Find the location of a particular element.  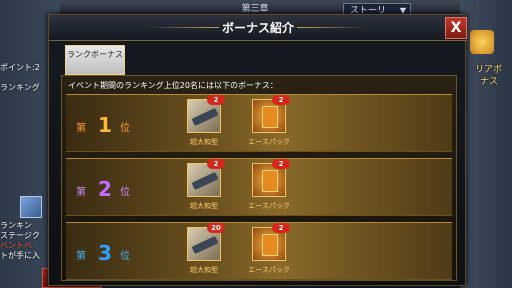

rank-label: 第 2 位 is located at coordinates (106, 189).